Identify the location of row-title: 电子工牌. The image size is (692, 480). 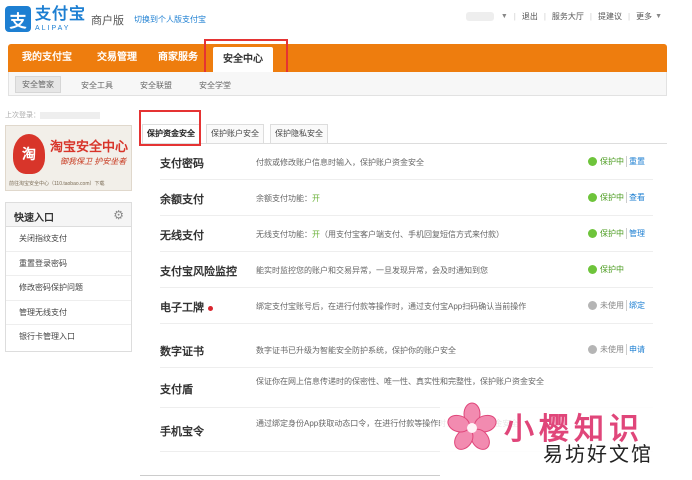
(186, 307).